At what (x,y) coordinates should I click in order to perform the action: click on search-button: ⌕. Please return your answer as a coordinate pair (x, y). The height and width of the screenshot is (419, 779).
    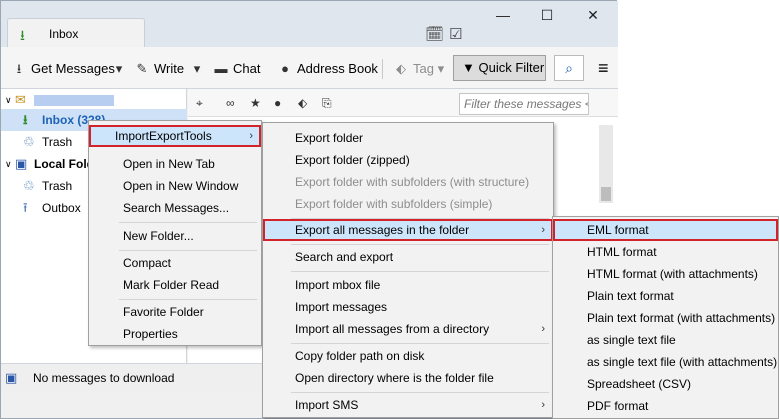
    Looking at the image, I should click on (569, 68).